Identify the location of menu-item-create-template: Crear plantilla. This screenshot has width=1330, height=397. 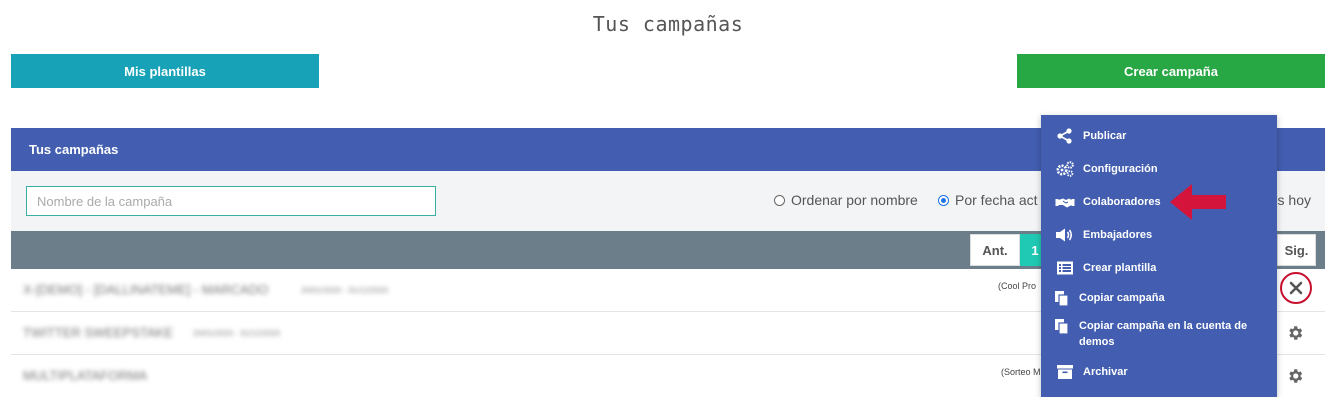
(1160, 268).